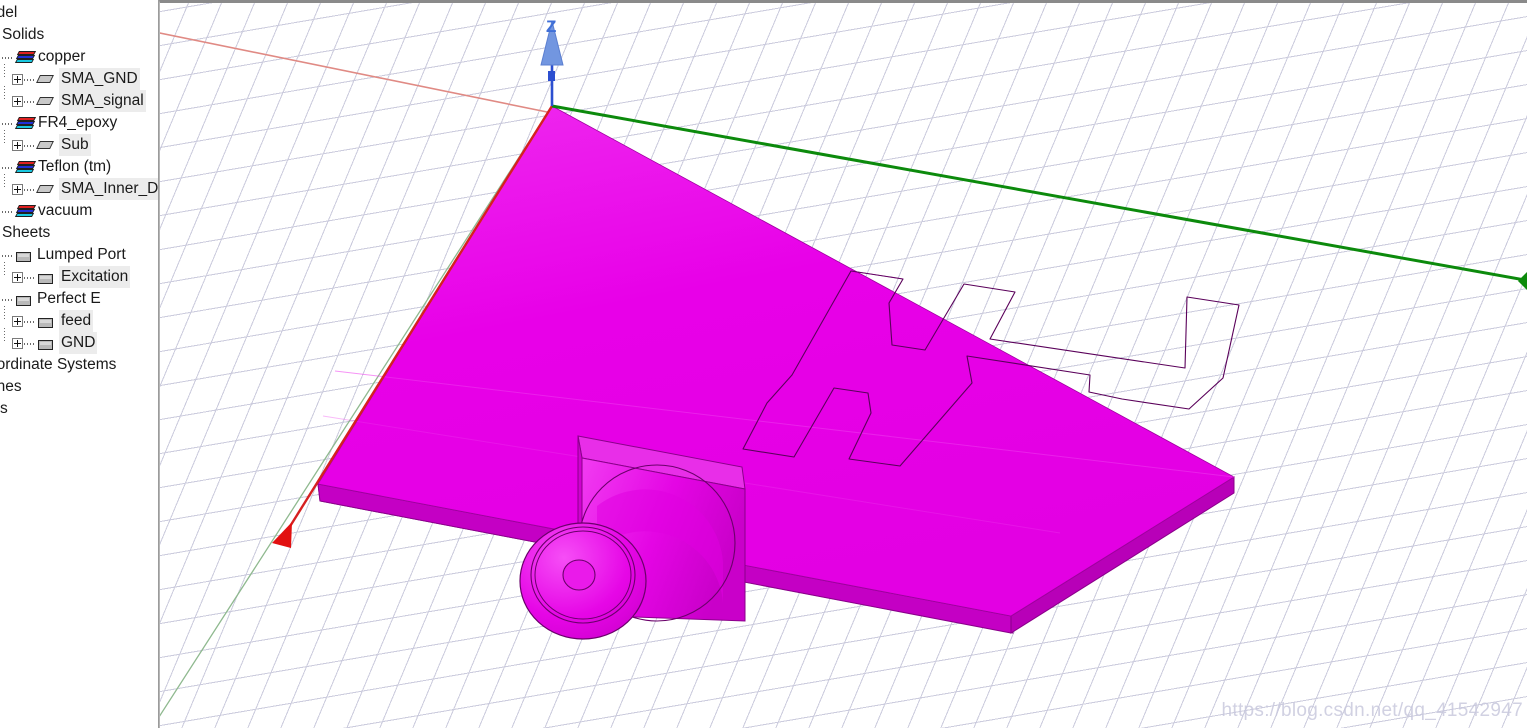 This screenshot has height=728, width=1527. I want to click on z-axis-tick, so click(551, 76).